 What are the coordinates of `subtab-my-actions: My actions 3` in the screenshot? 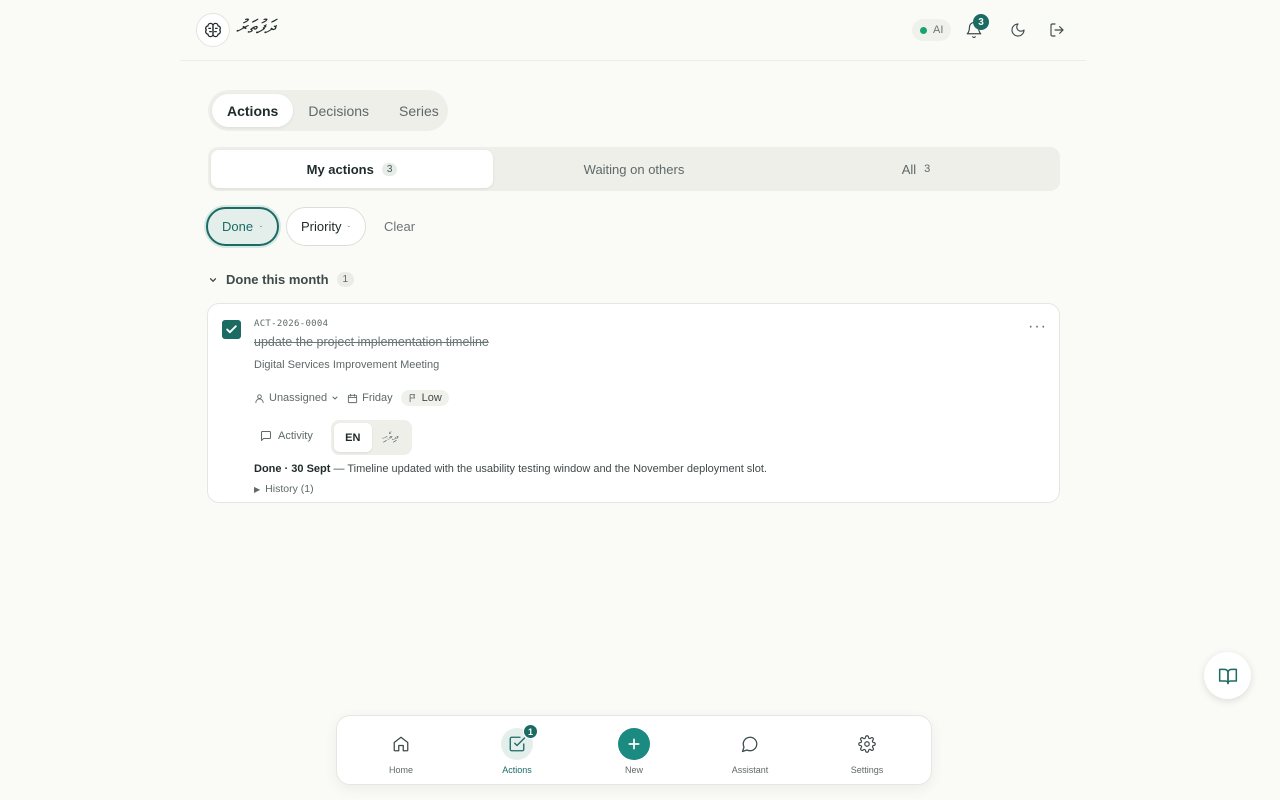 It's located at (352, 169).